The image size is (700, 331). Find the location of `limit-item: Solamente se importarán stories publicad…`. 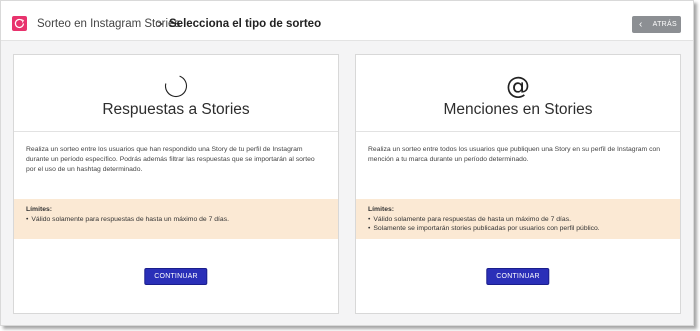

limit-item: Solamente se importarán stories publicad… is located at coordinates (518, 229).